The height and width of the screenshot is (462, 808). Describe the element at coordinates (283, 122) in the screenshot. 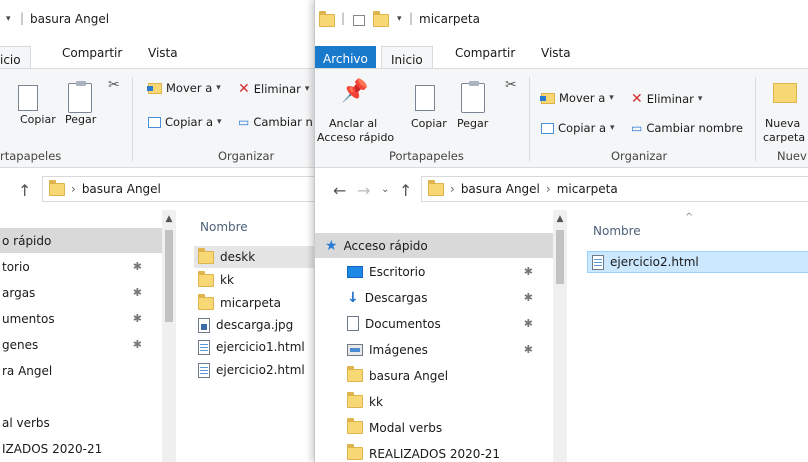

I see `rename-label: Cambiar n` at that location.